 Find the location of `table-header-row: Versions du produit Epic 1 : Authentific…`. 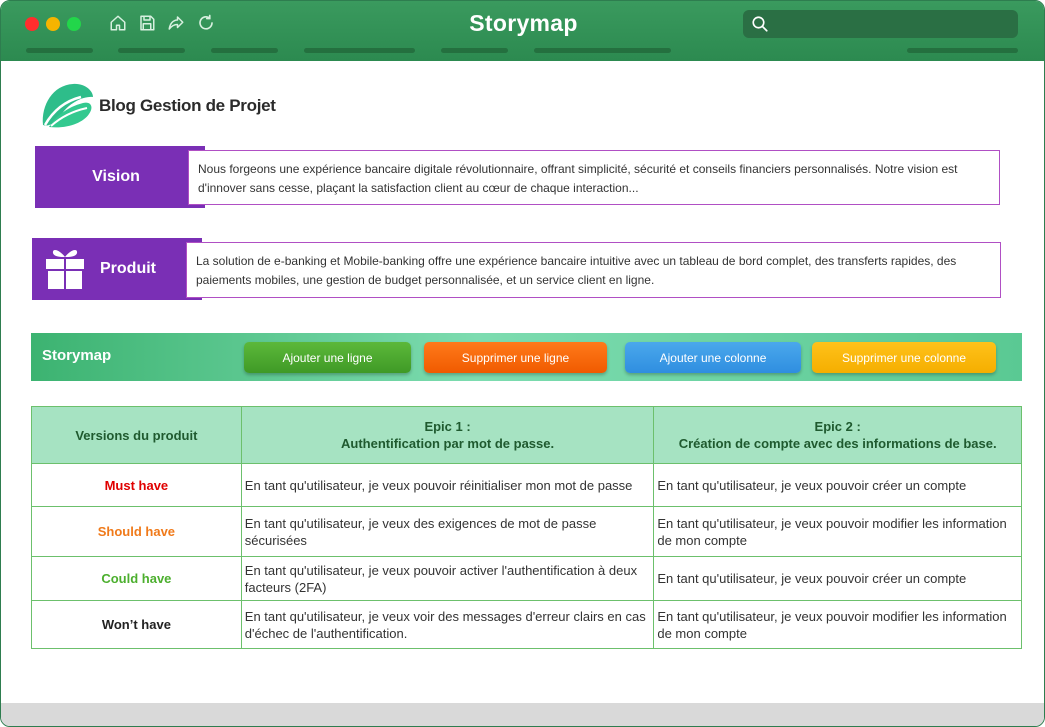

table-header-row: Versions du produit Epic 1 : Authentific… is located at coordinates (526, 435).